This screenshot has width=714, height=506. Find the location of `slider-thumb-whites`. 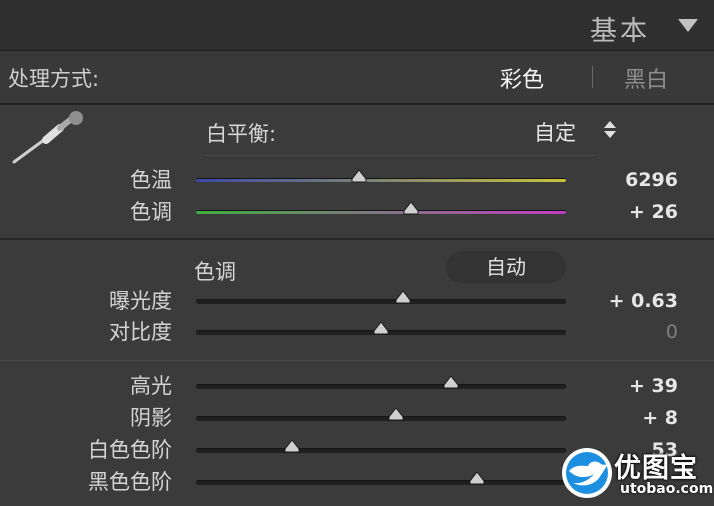

slider-thumb-whites is located at coordinates (292, 446).